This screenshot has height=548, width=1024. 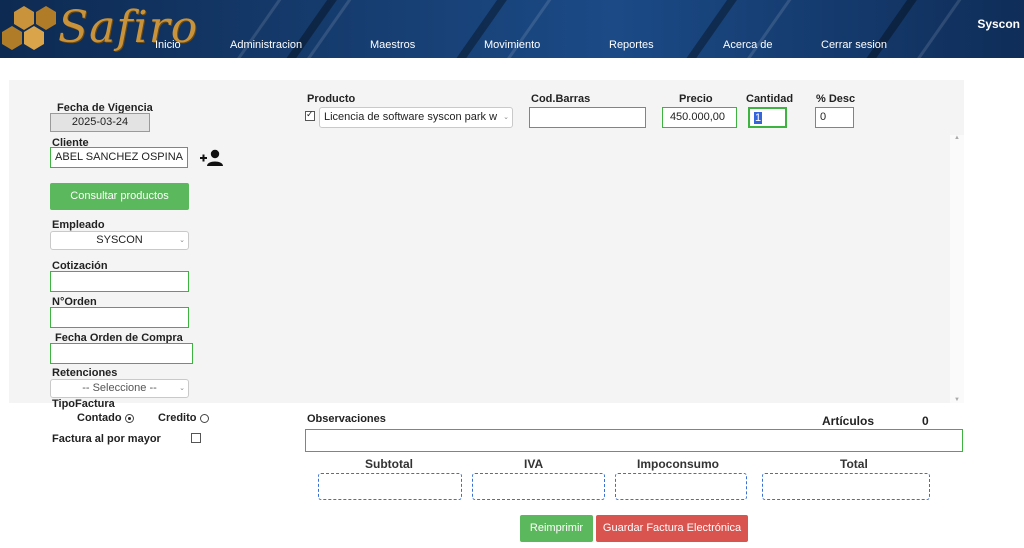 What do you see at coordinates (106, 439) in the screenshot?
I see `por-mayor-label: Factura al por mayor` at bounding box center [106, 439].